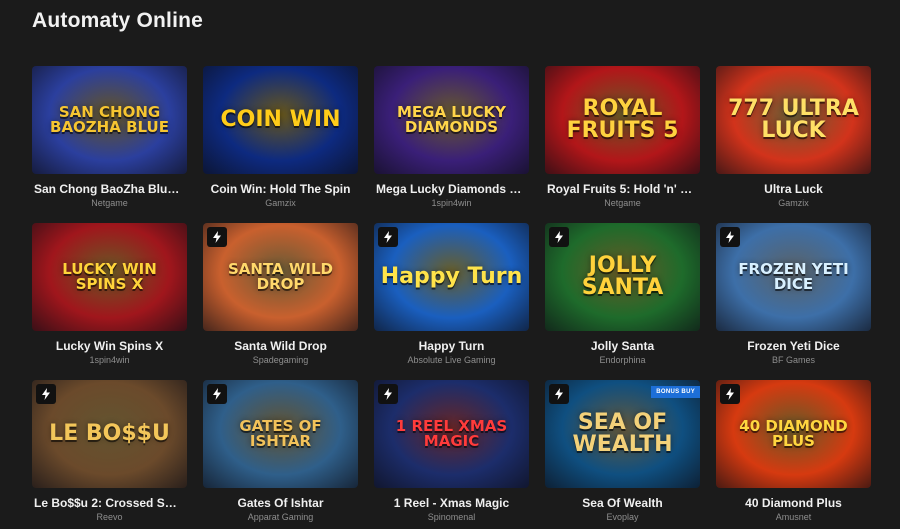 The width and height of the screenshot is (900, 529). I want to click on game-thumbnail: 1 REEL XMAS MAGIC, so click(451, 434).